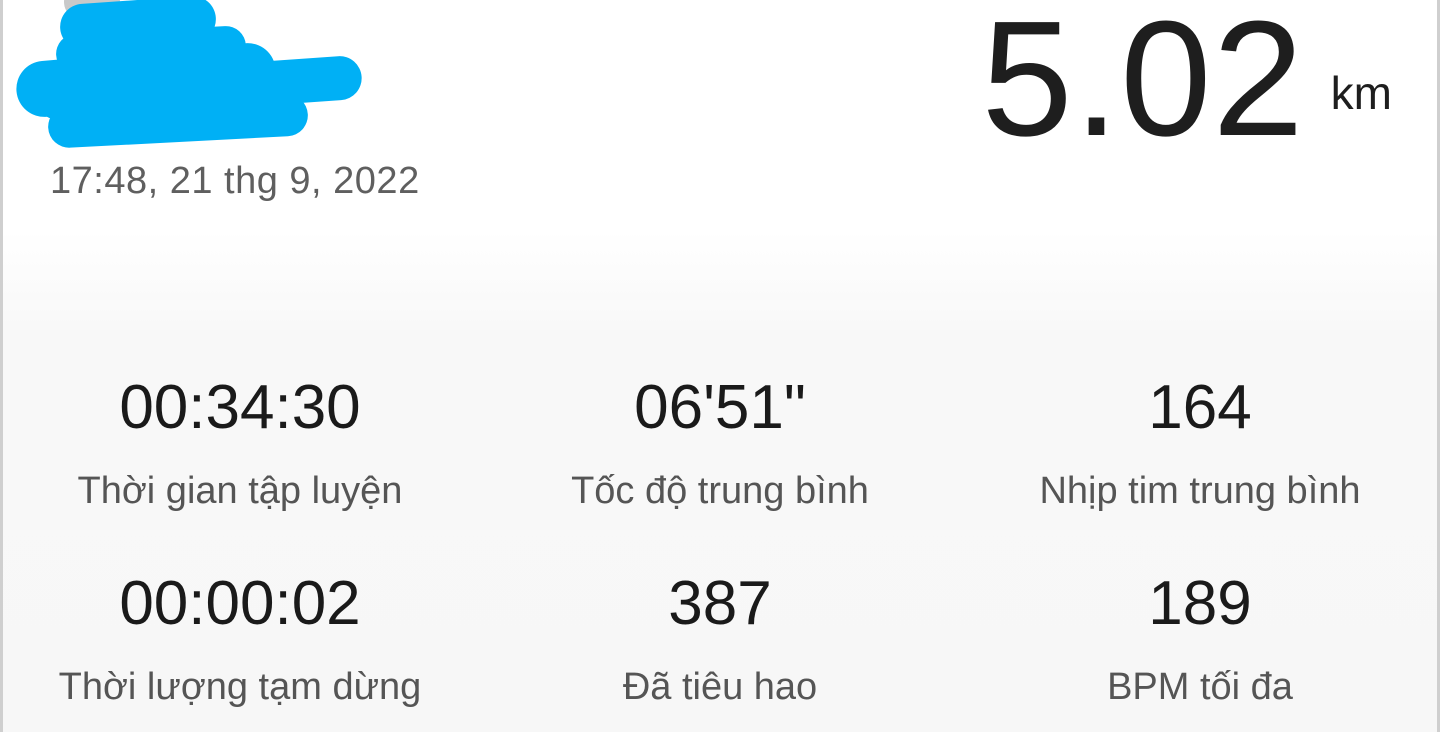 Image resolution: width=1440 pixels, height=732 pixels. I want to click on stat-value: 06'51", so click(720, 407).